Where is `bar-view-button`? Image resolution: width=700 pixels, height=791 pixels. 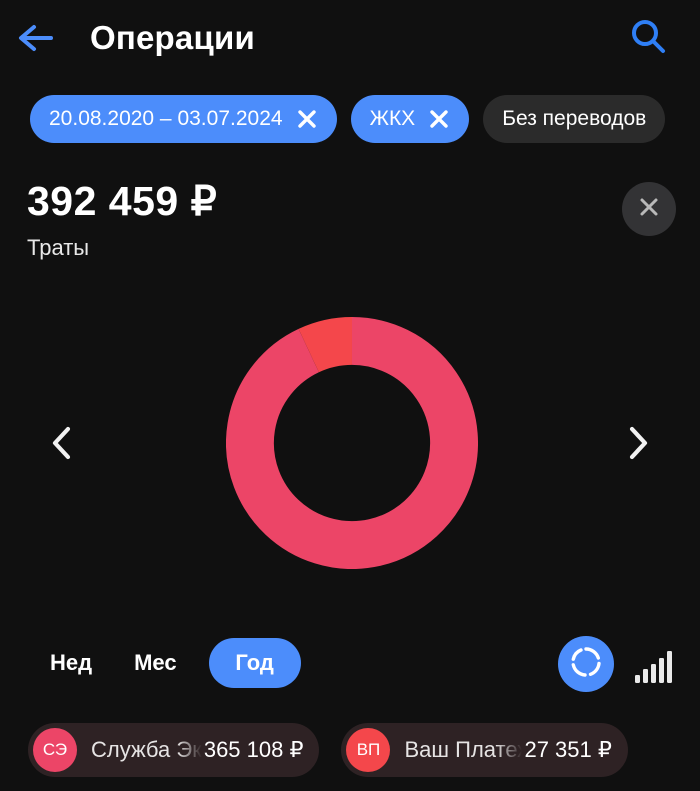 bar-view-button is located at coordinates (654, 664).